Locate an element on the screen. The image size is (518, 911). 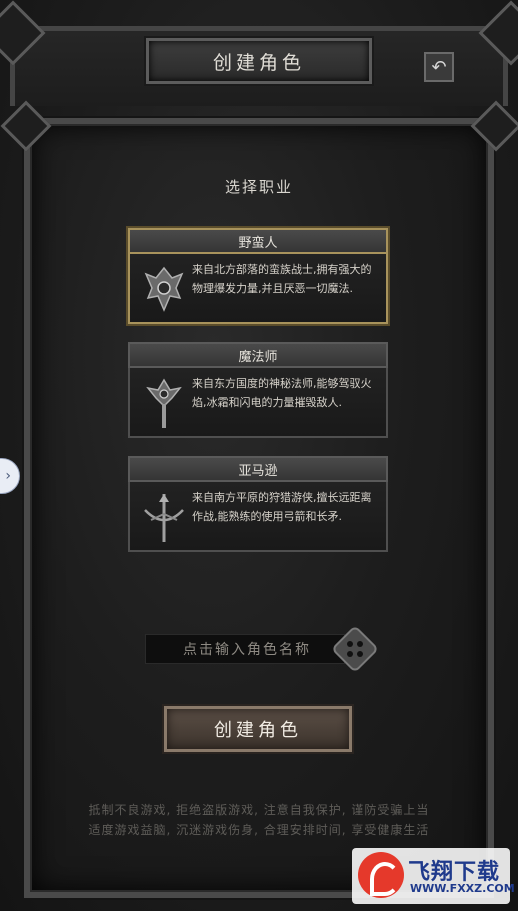
back-arrow-icon: ↶ is located at coordinates (439, 67).